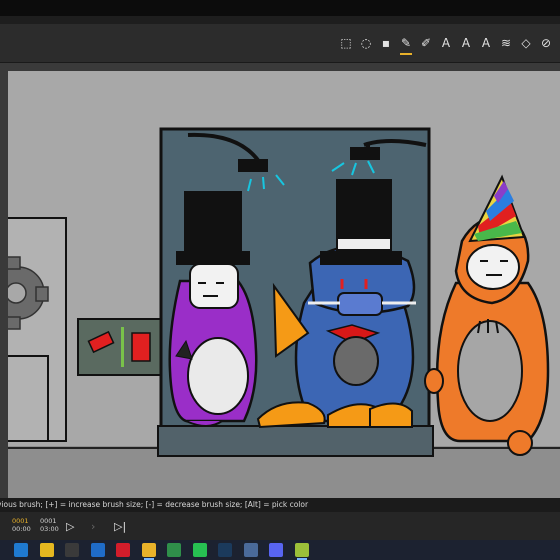  I want to click on brush-b-icon: A, so click(466, 43).